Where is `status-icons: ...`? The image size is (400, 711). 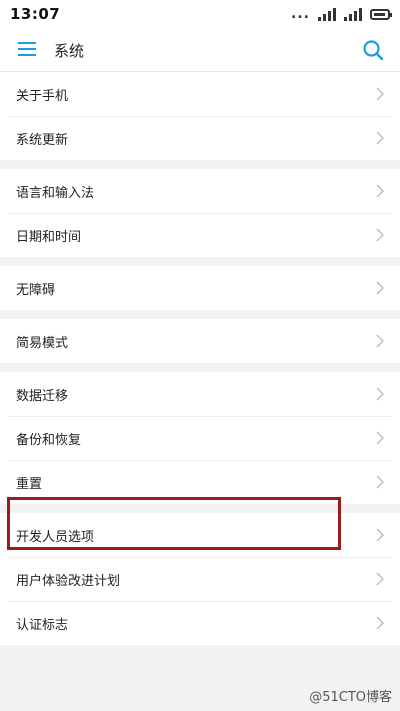
status-icons: ... is located at coordinates (341, 14).